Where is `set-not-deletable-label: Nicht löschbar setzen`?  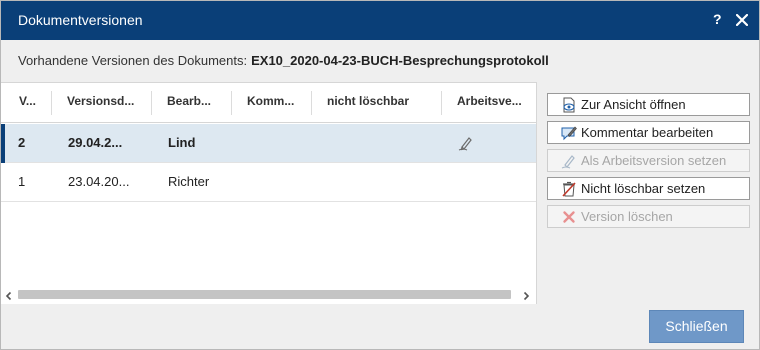
set-not-deletable-label: Nicht löschbar setzen is located at coordinates (643, 188).